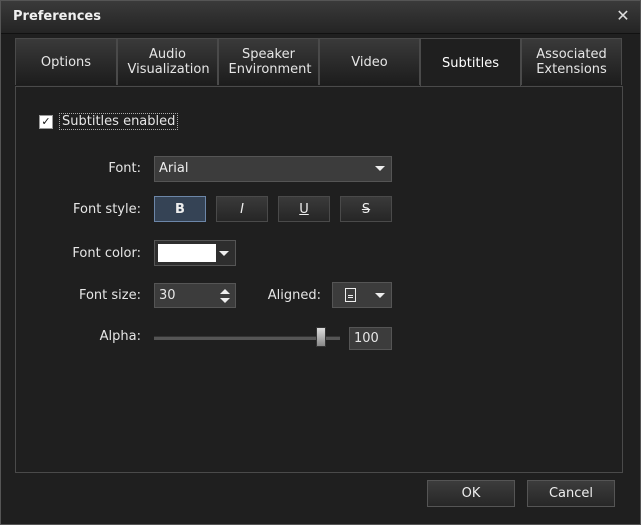  Describe the element at coordinates (106, 253) in the screenshot. I see `font-color-label: Font color:` at that location.